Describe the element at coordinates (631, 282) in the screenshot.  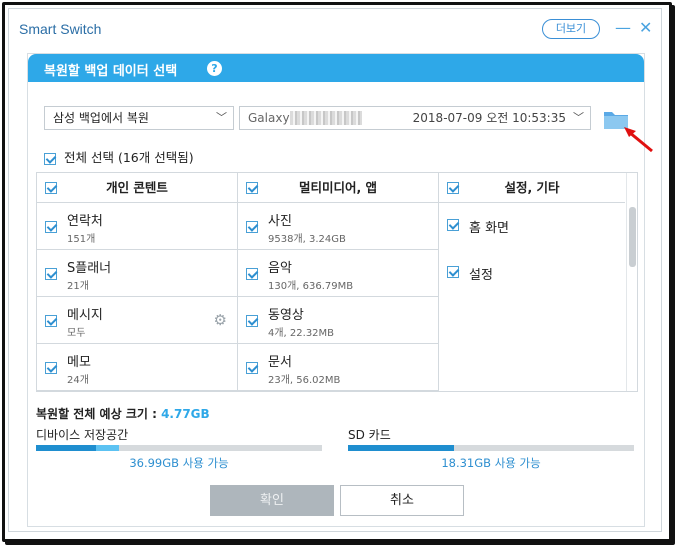
I see `table-scrollbar` at that location.